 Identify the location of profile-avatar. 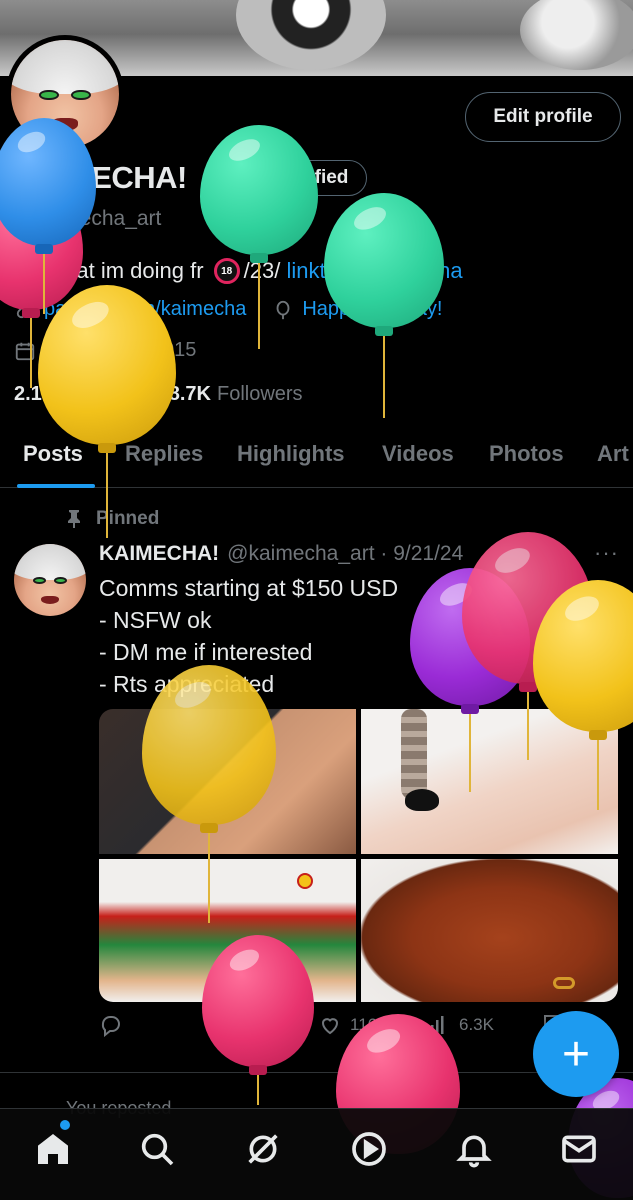
(65, 94).